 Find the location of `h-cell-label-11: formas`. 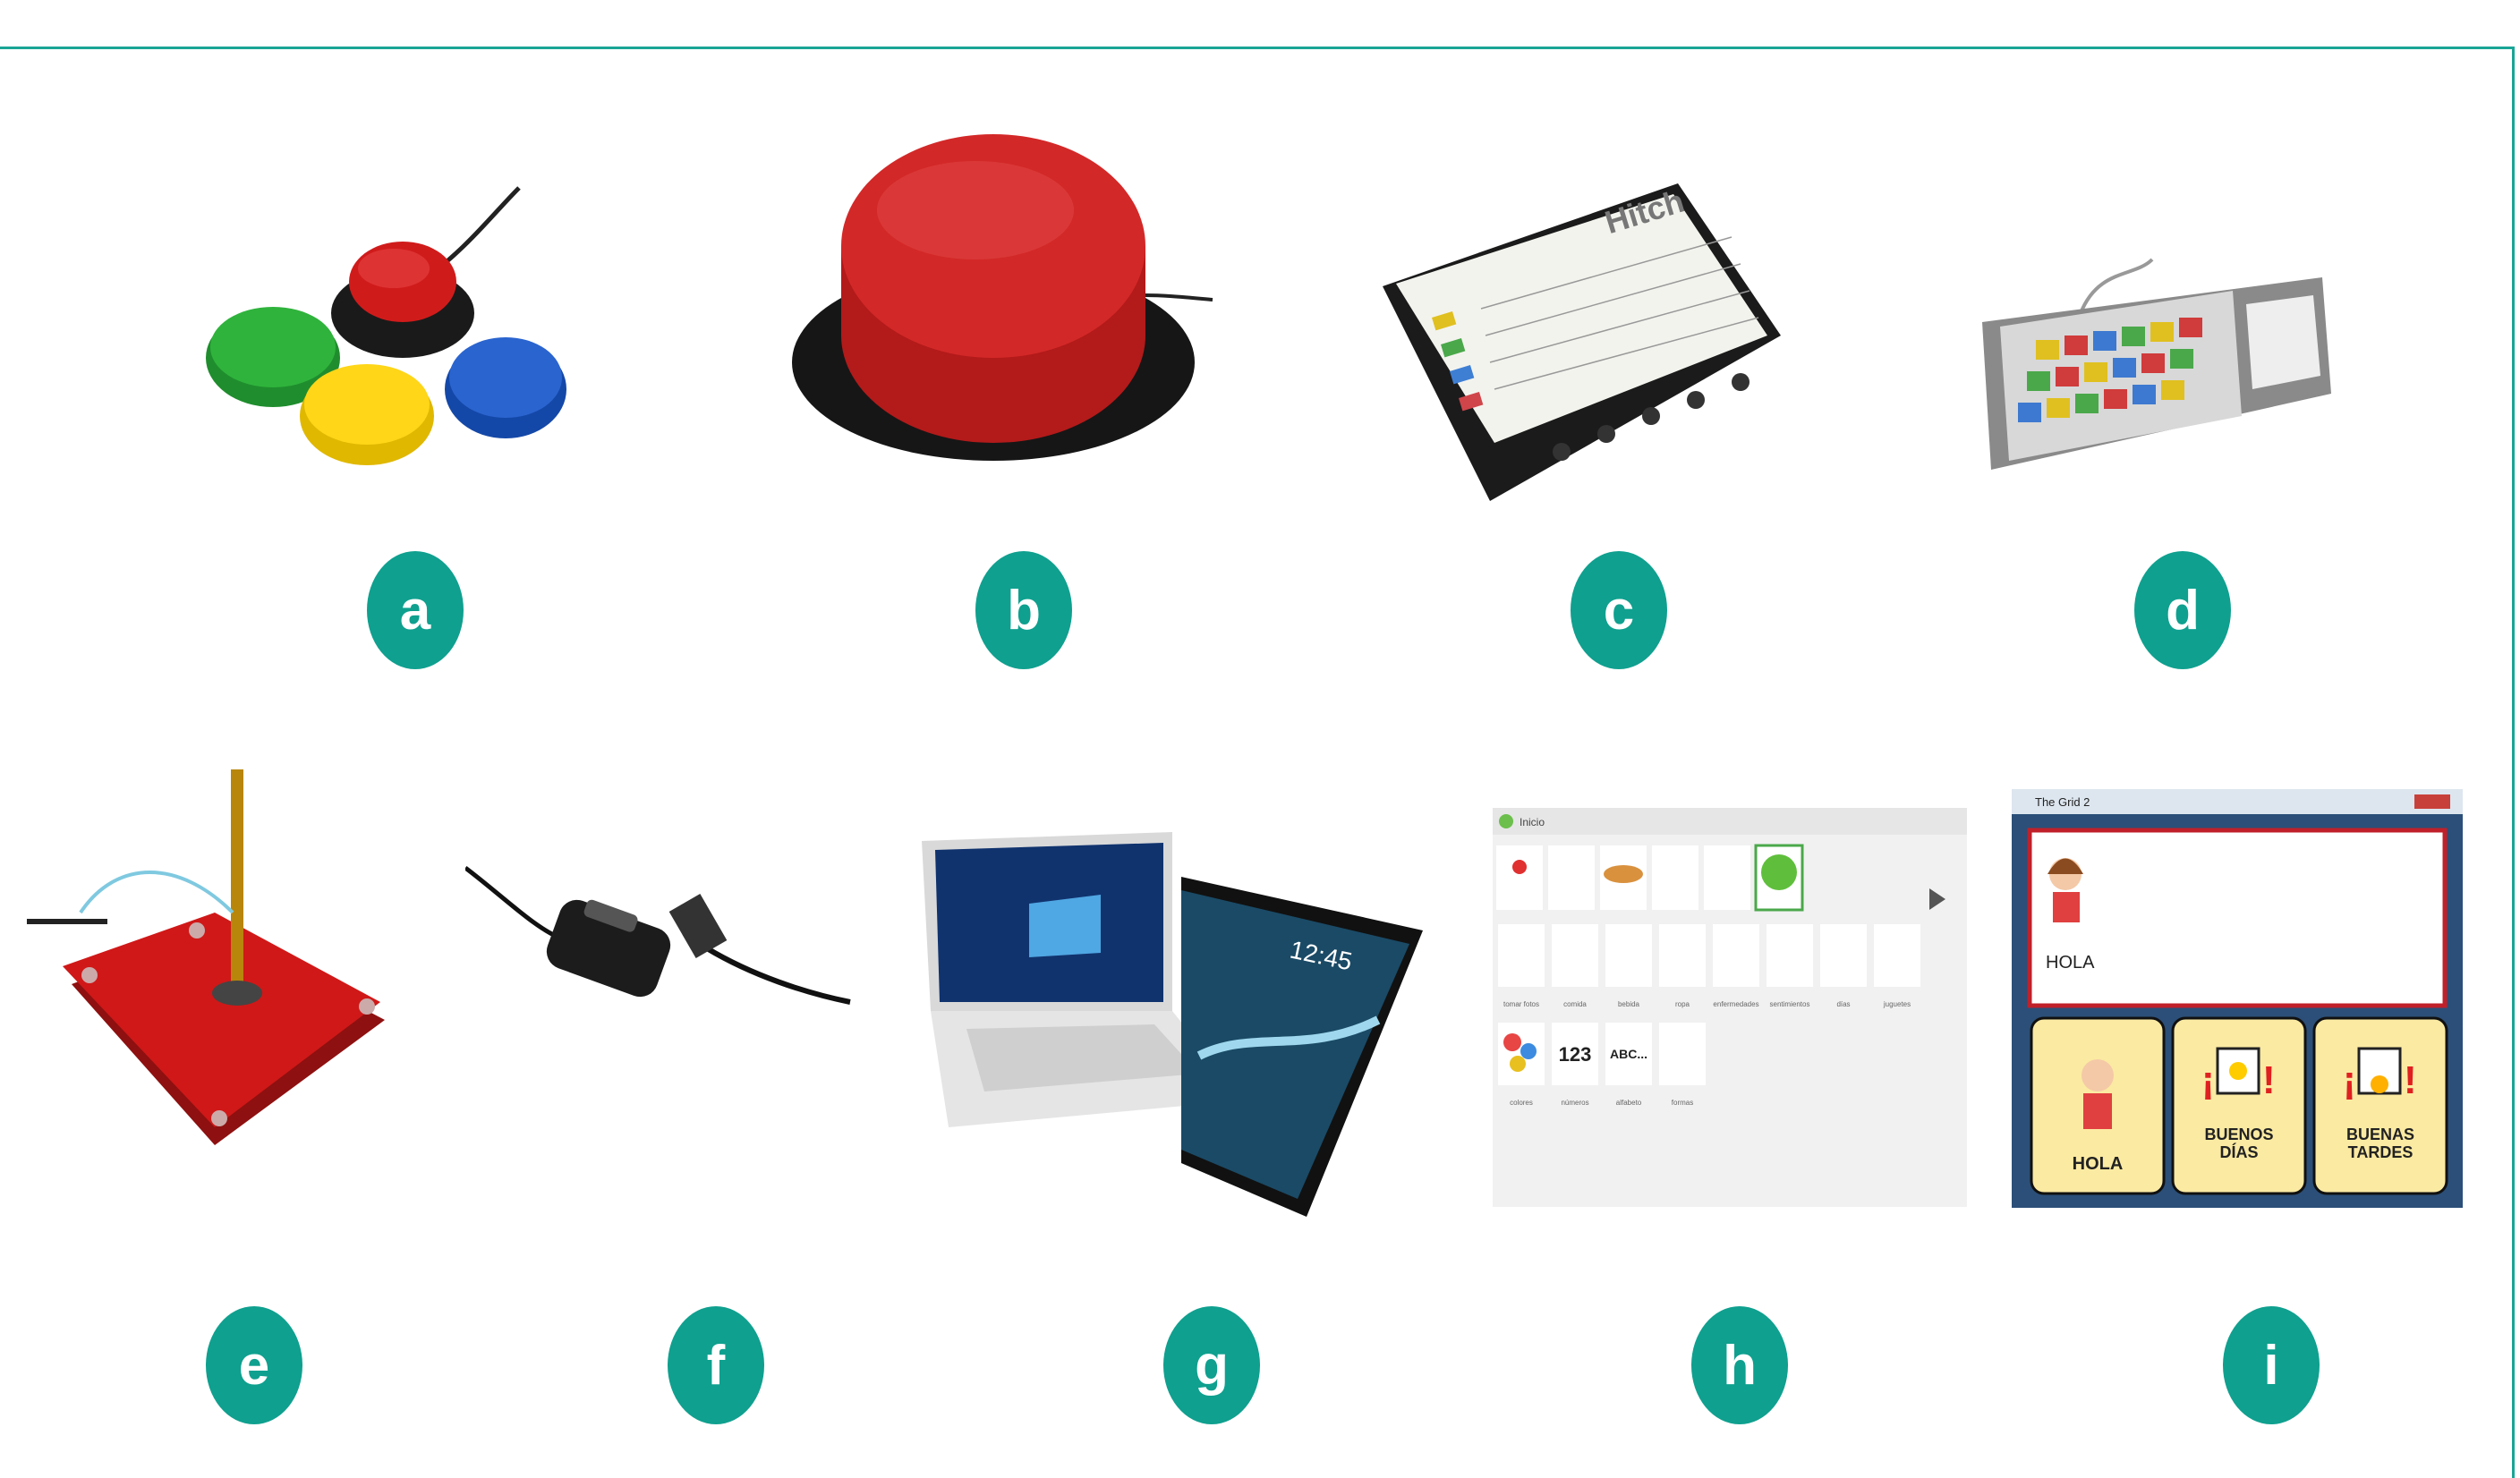

h-cell-label-11: formas is located at coordinates (1682, 1103).